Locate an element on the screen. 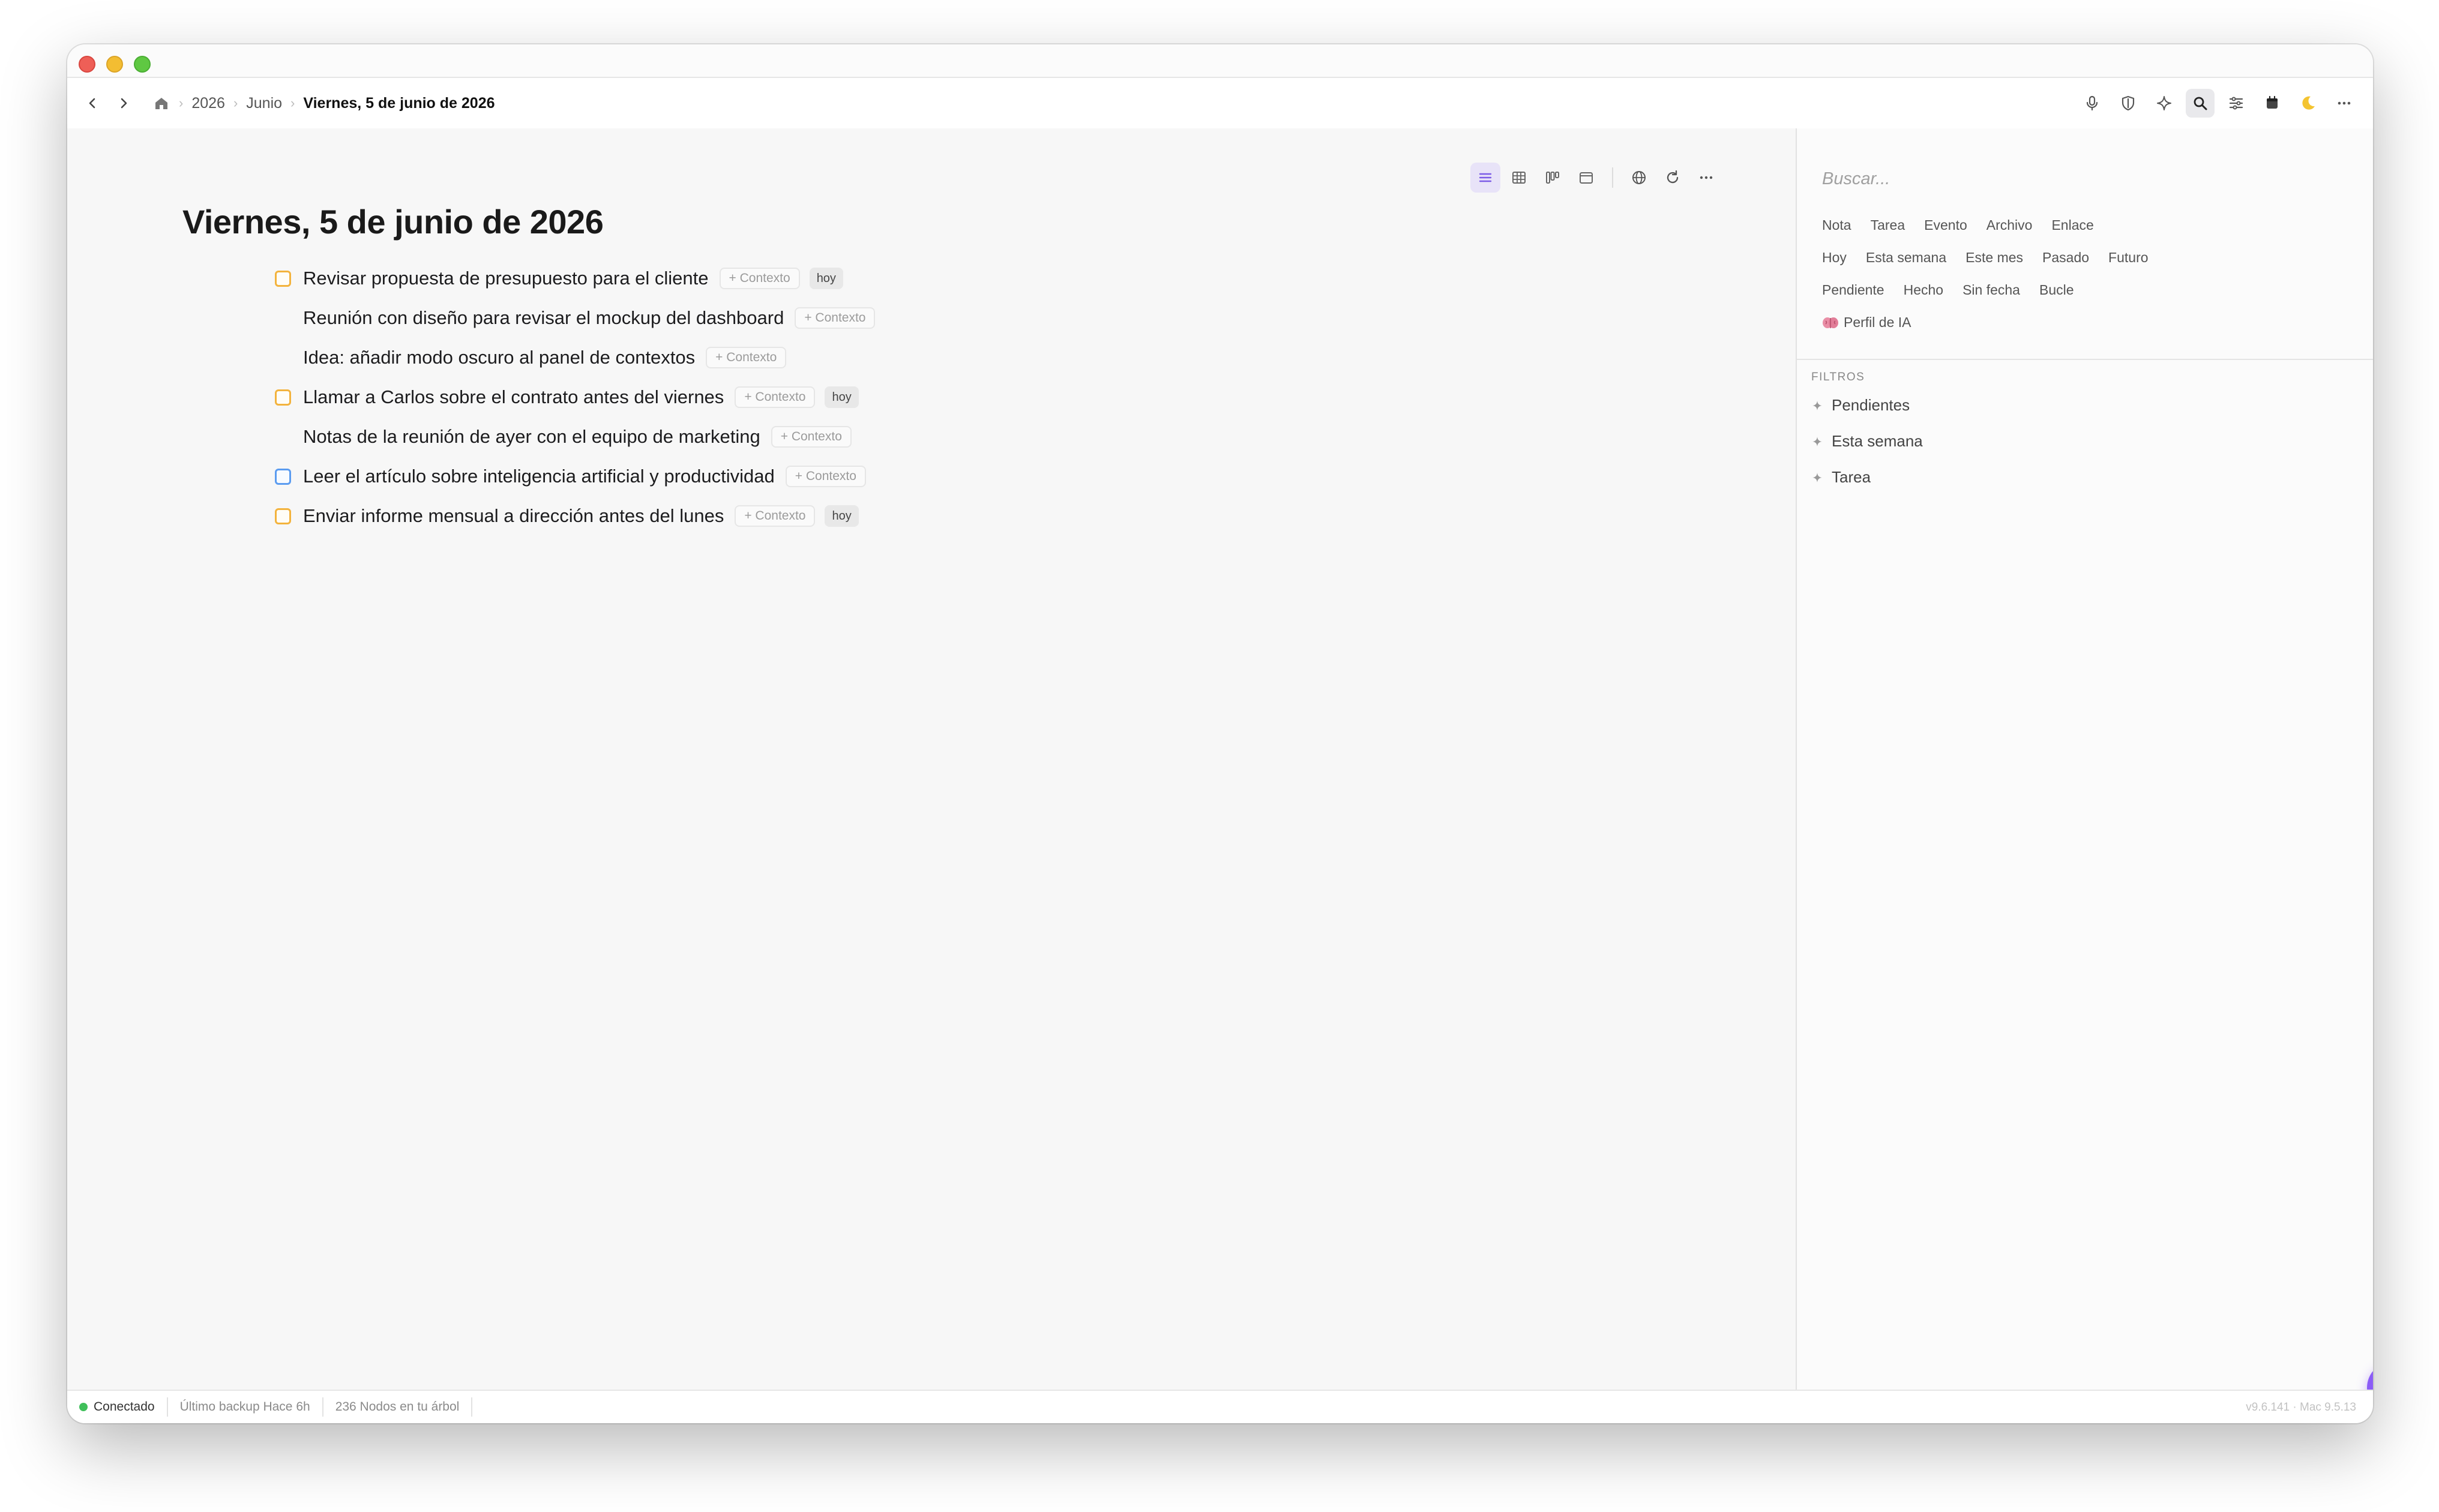  board-view-button is located at coordinates (1553, 178).